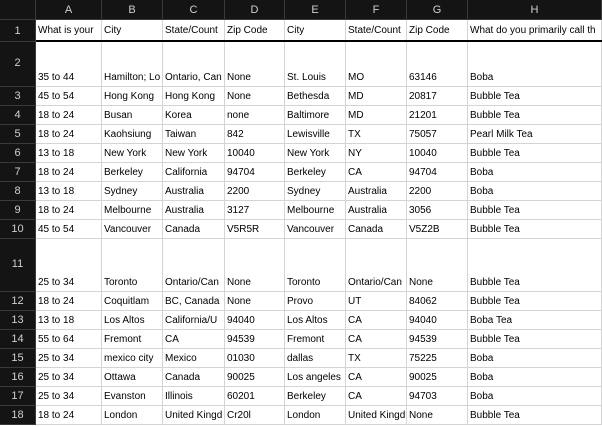 The image size is (602, 427). I want to click on row-header-3: 3, so click(18, 96).